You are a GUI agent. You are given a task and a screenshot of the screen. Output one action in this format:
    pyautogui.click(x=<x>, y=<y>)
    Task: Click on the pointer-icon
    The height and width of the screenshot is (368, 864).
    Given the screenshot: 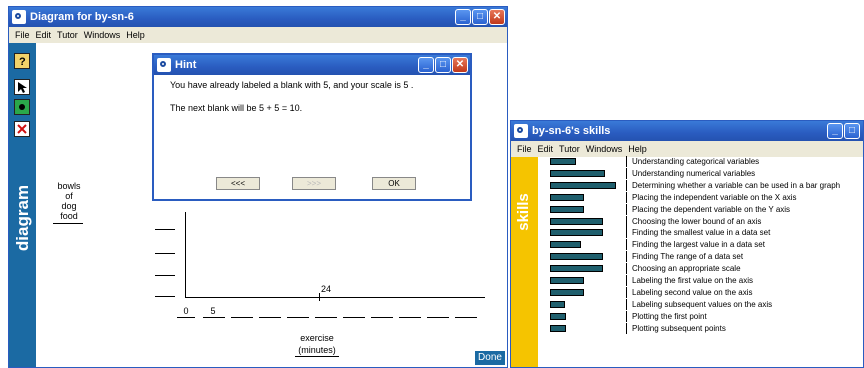 What is the action you would take?
    pyautogui.click(x=22, y=87)
    